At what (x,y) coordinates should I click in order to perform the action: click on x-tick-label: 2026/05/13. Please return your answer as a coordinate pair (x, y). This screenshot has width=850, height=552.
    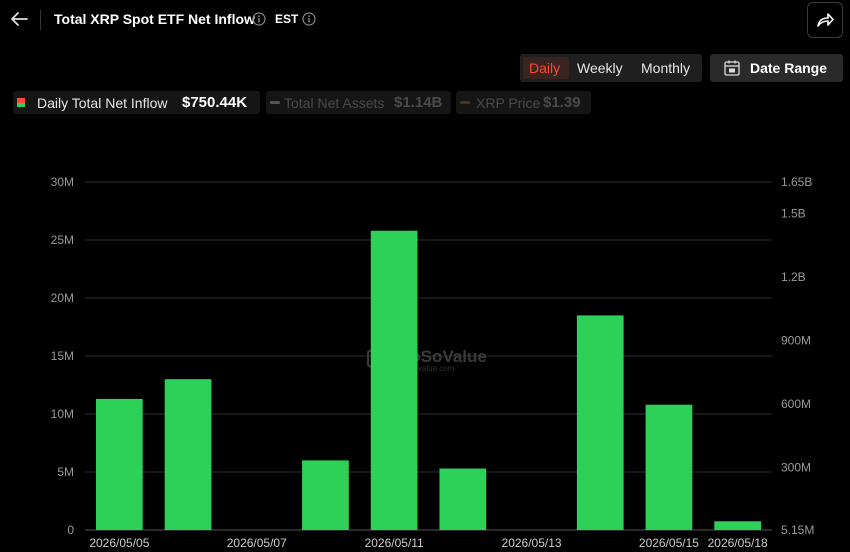
    Looking at the image, I should click on (532, 543).